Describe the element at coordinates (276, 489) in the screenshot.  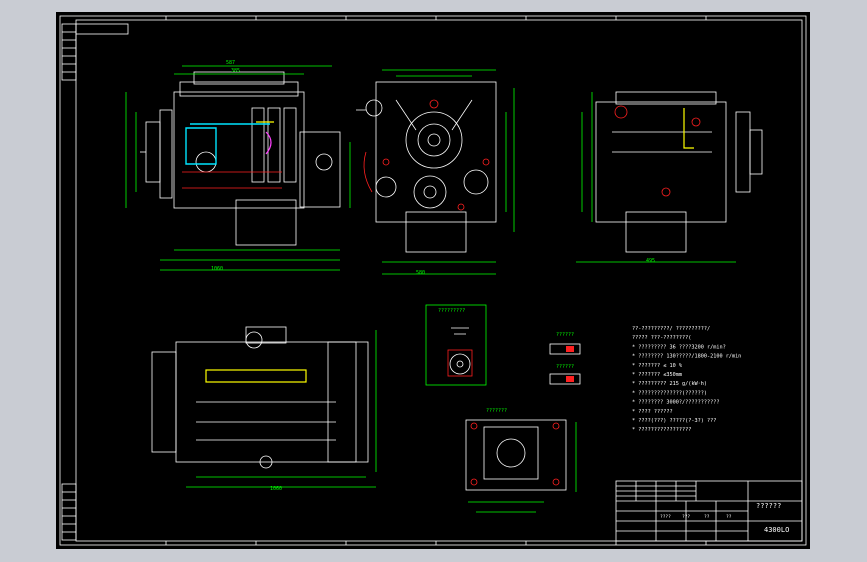
I see `dim-top-total: 1060` at that location.